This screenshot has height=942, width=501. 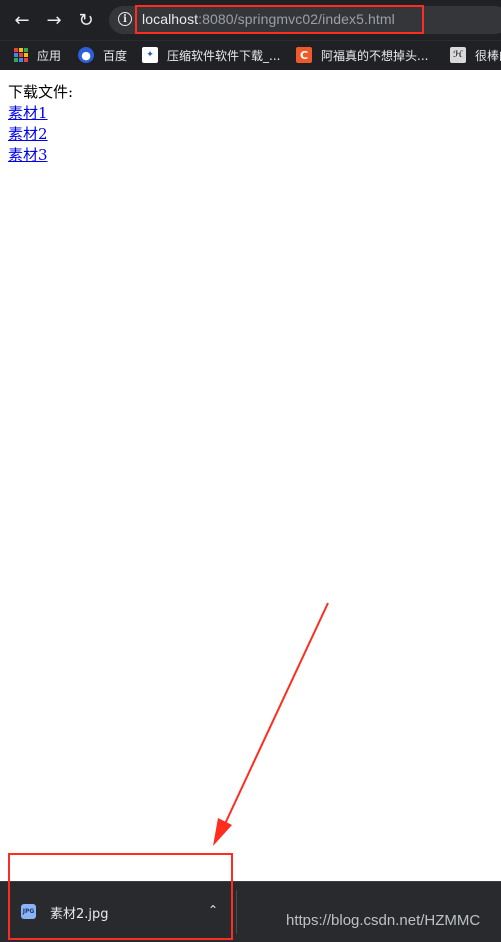 I want to click on download-link-3: 素材3, so click(x=40, y=155).